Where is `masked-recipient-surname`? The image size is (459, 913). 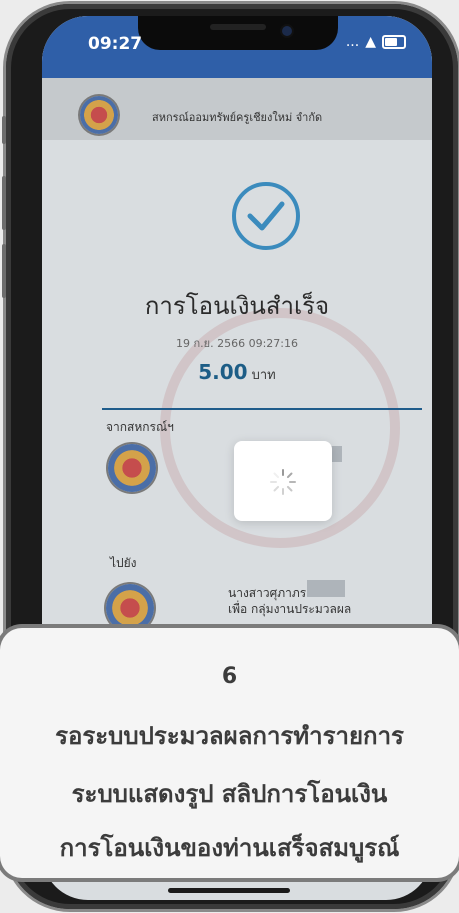
masked-recipient-surname is located at coordinates (326, 588).